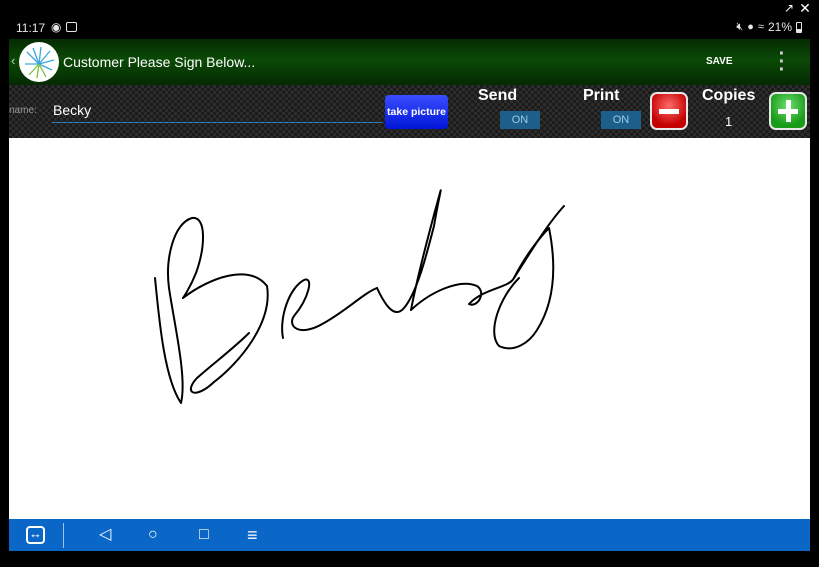 The width and height of the screenshot is (819, 567). I want to click on back-icon: ◁, so click(105, 535).